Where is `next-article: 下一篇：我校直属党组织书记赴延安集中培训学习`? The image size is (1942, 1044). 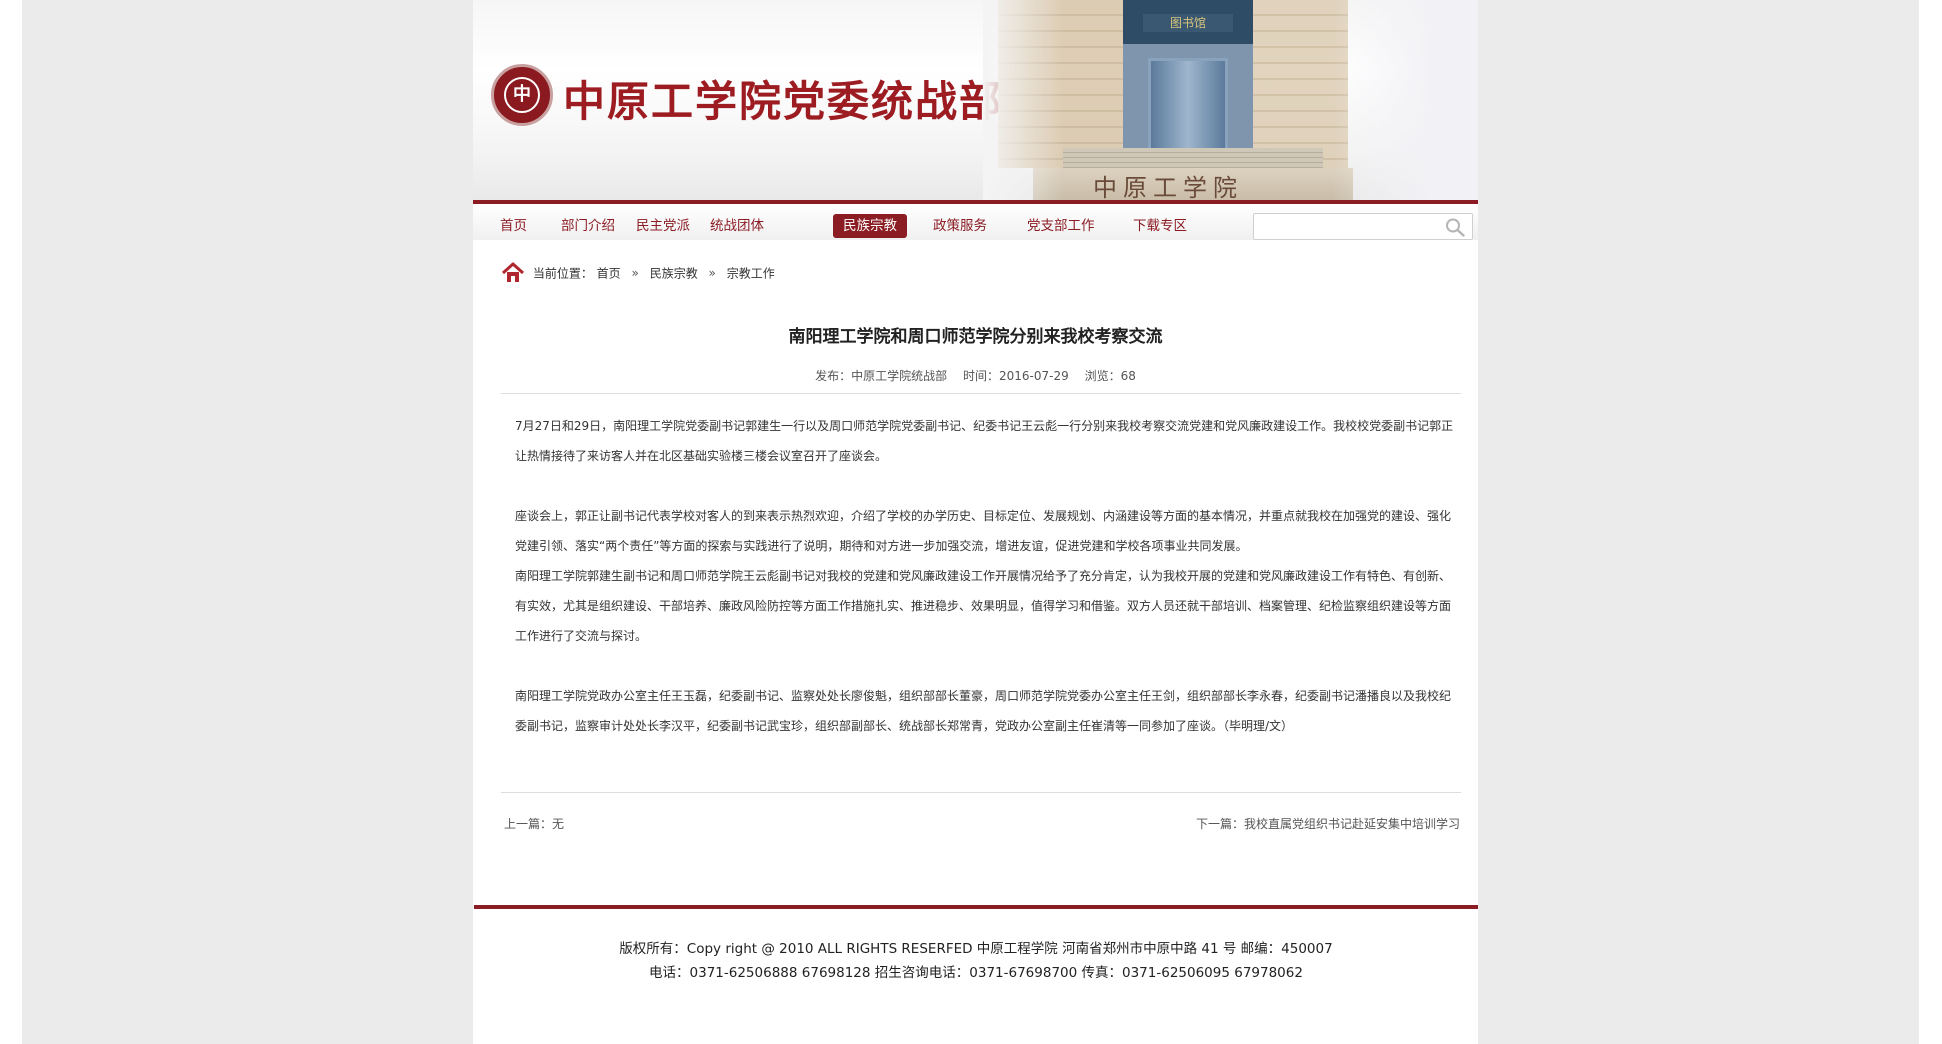 next-article: 下一篇：我校直属党组织书记赴延安集中培训学习 is located at coordinates (1328, 823).